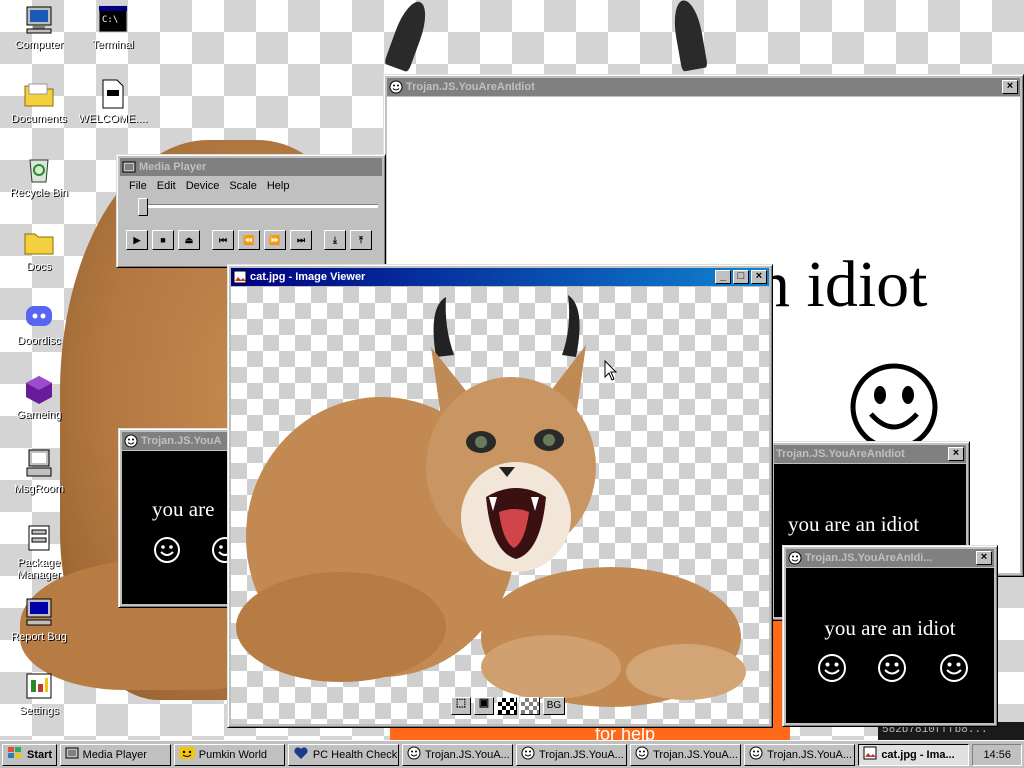 The image size is (1024, 768). I want to click on menu-scale: Scale, so click(243, 186).